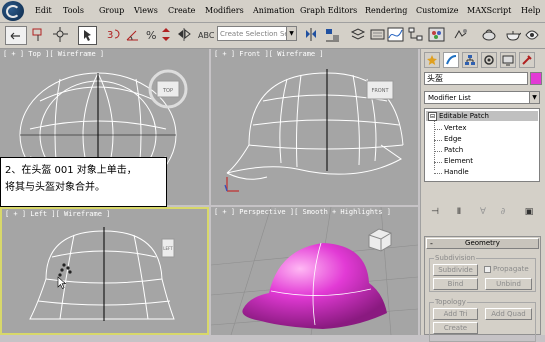 This screenshot has height=342, width=545. What do you see at coordinates (503, 212) in the screenshot?
I see `remove-modifier-icon: ∂` at bounding box center [503, 212].